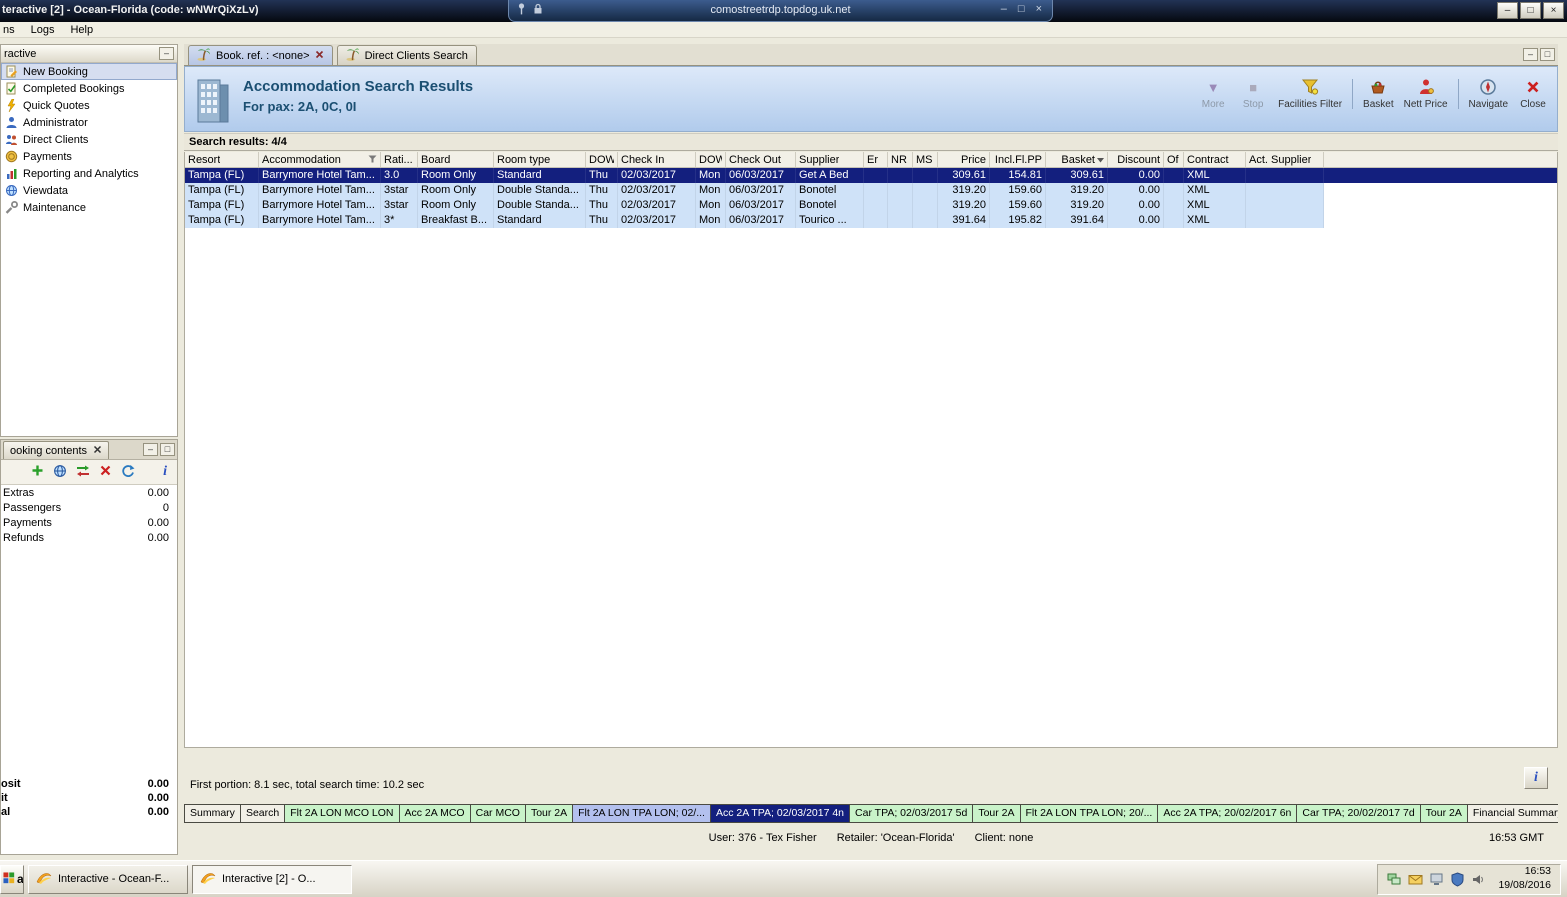  I want to click on column-header-incl-fl-pp: Incl.Fl.PP, so click(1018, 159).